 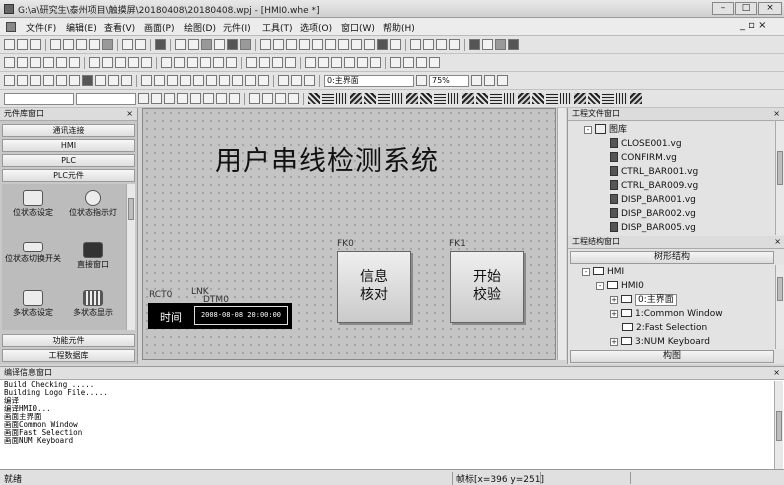 What do you see at coordinates (603, 272) in the screenshot?
I see `tree-node-hmi: - HMI` at bounding box center [603, 272].